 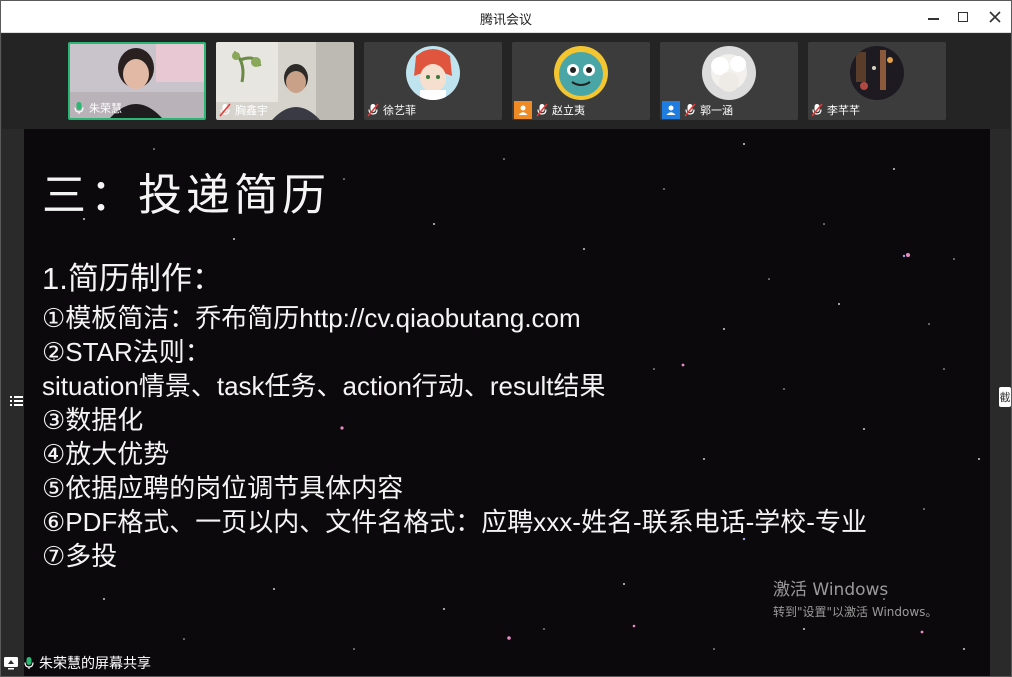 What do you see at coordinates (11, 663) in the screenshot?
I see `screen-share-icon` at bounding box center [11, 663].